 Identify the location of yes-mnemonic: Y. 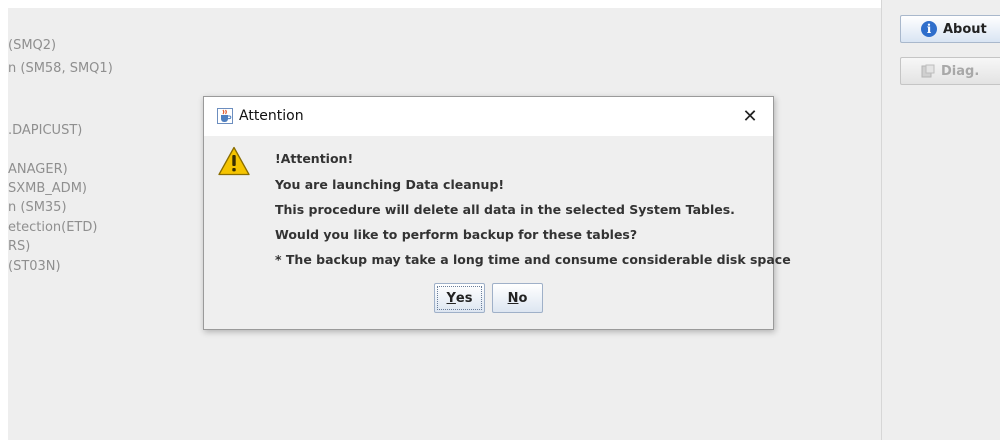
(451, 298).